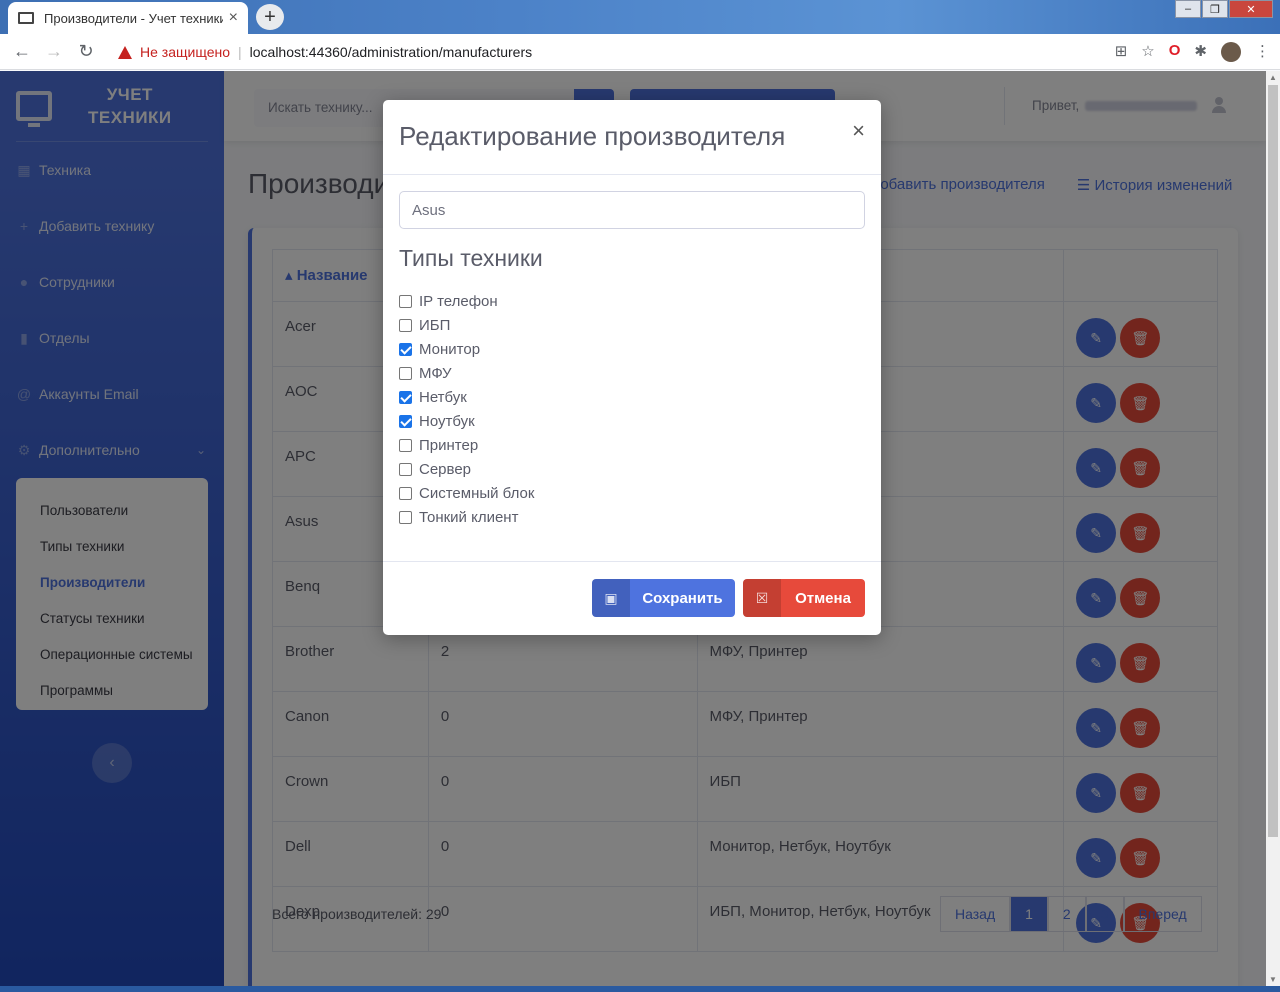  I want to click on extensions-icon: ✱, so click(1200, 52).